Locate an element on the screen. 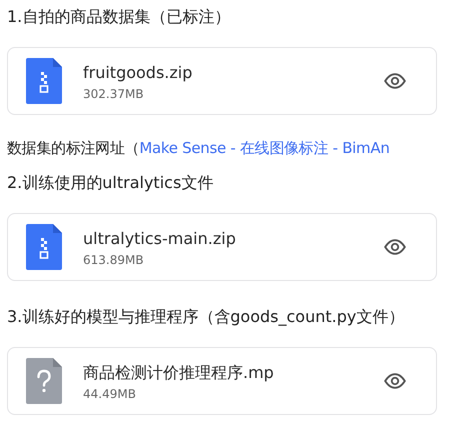 This screenshot has height=435, width=455. file-size: 613.89MB is located at coordinates (114, 260).